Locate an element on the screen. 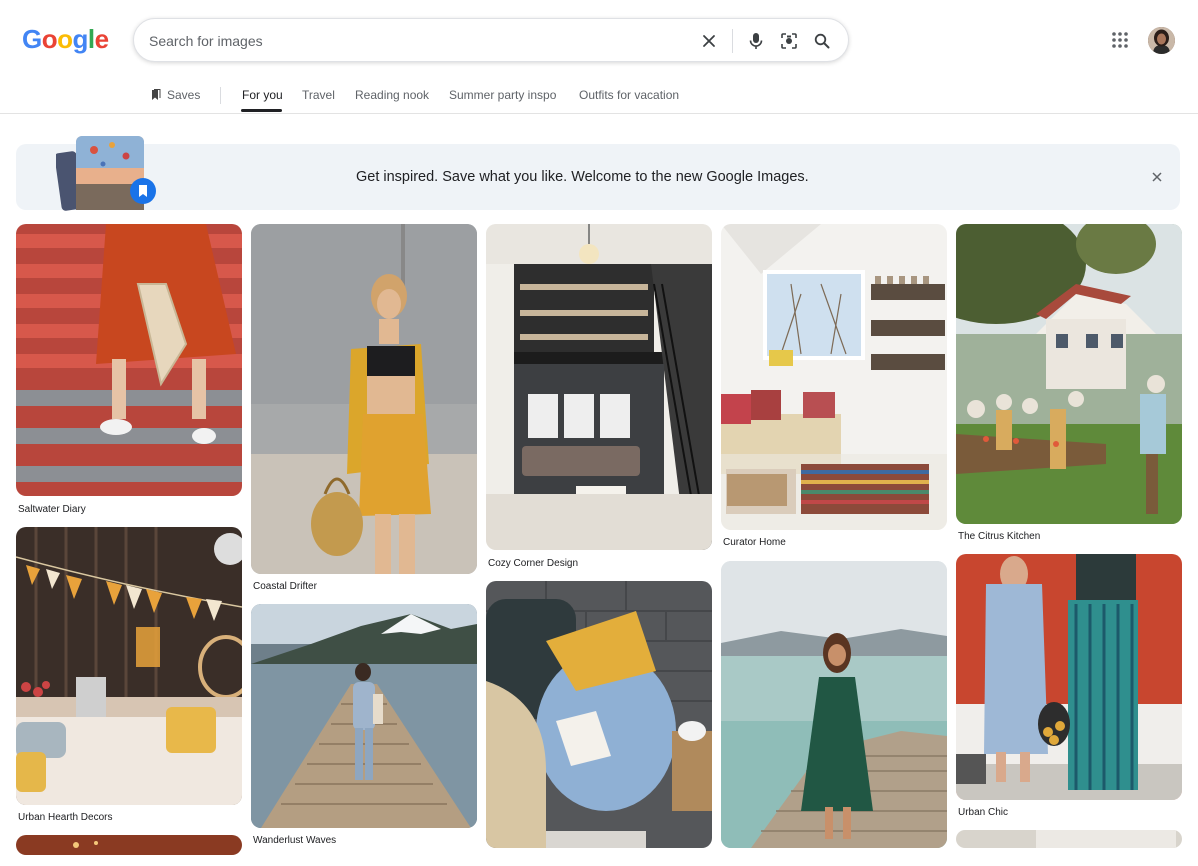 This screenshot has width=1198, height=866. card-caption: Urban Chic is located at coordinates (983, 812).